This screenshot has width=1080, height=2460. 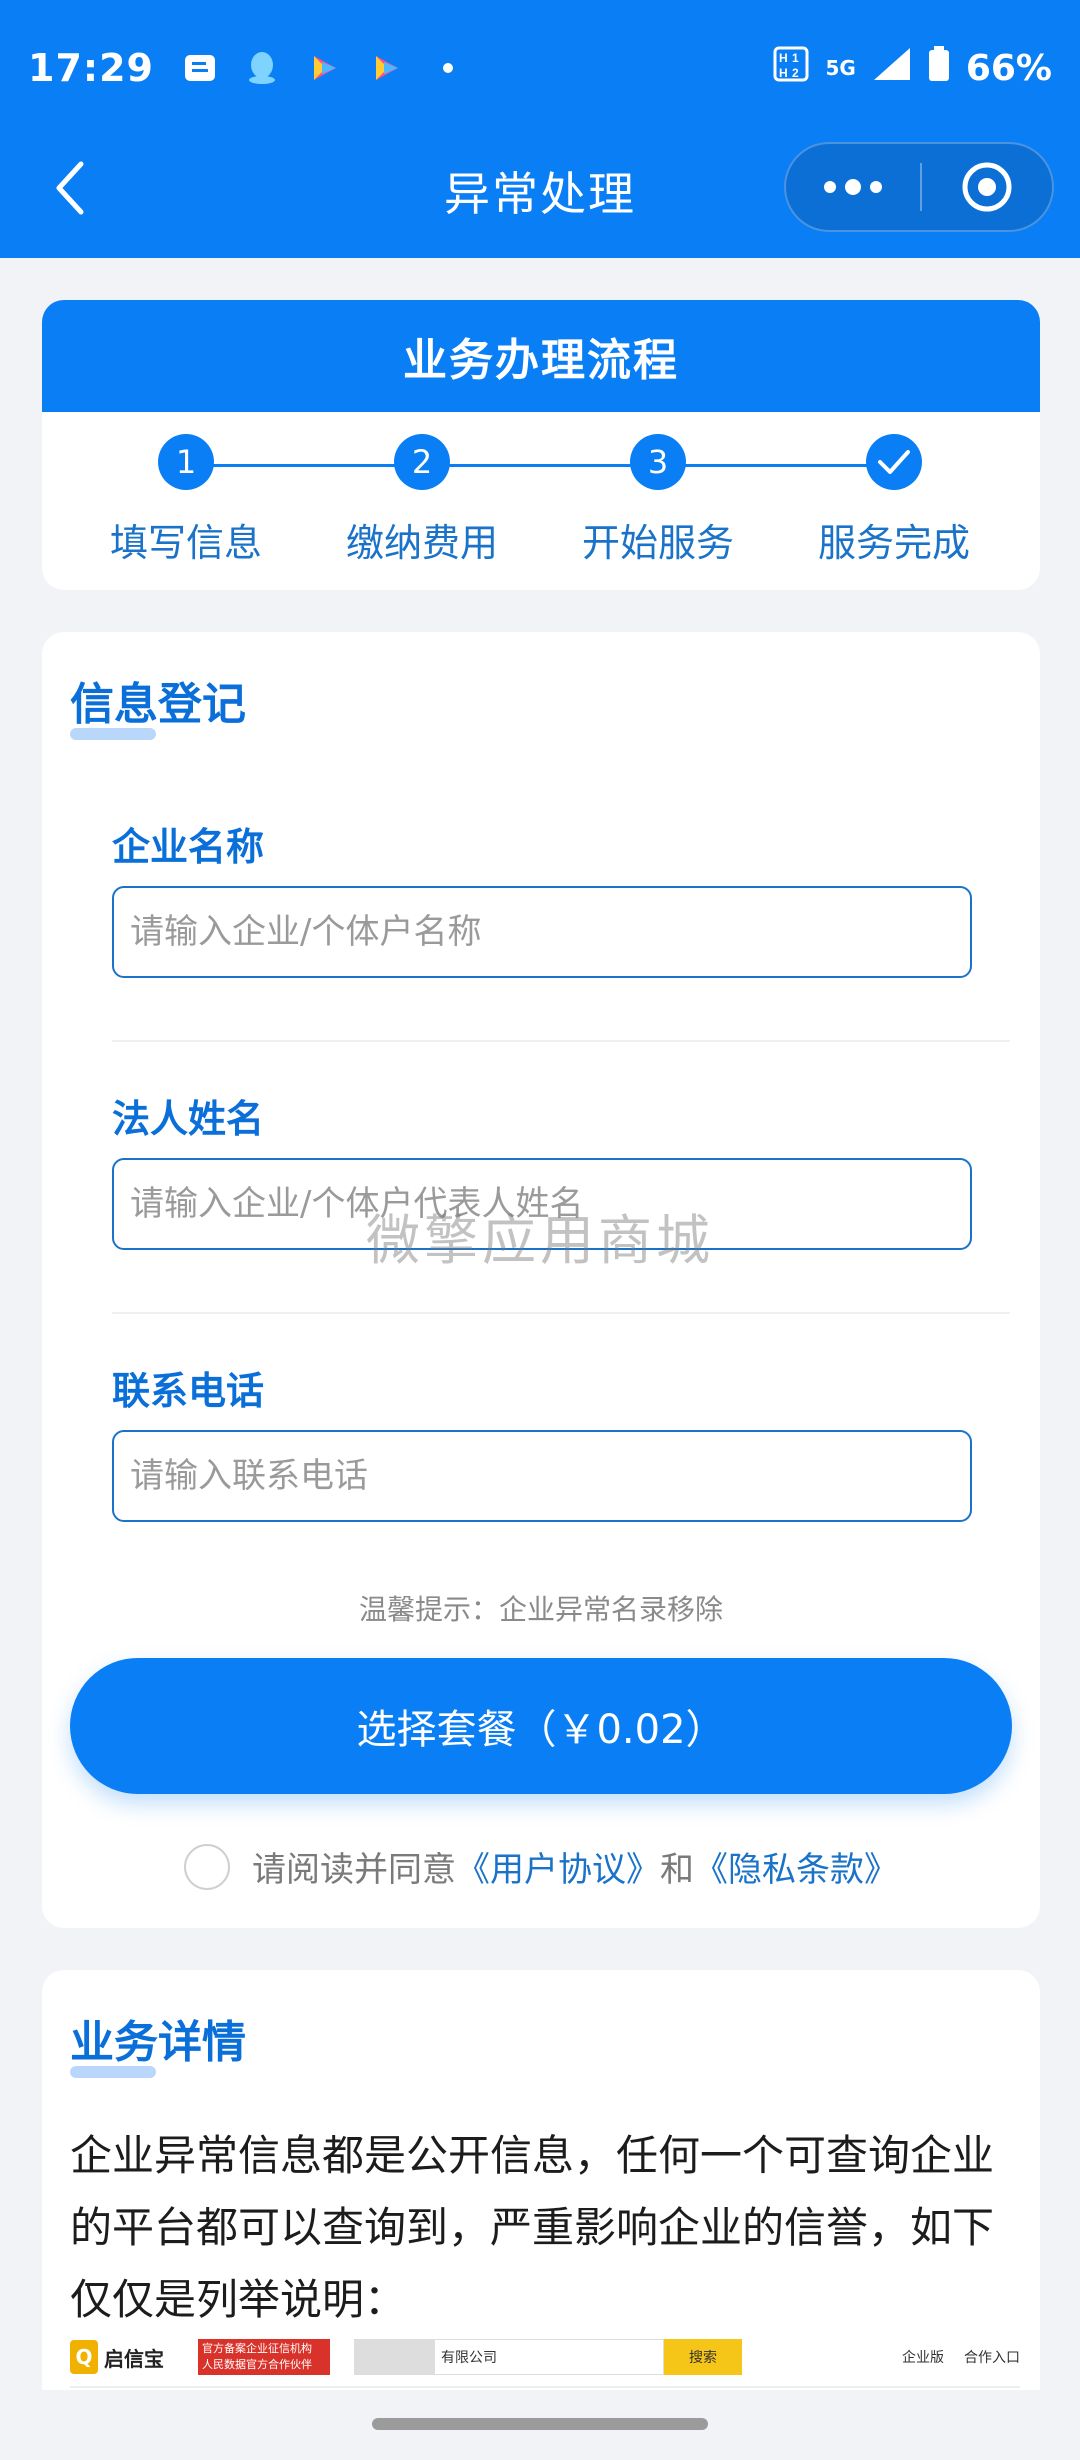 I want to click on more-notifications-dot-icon, so click(x=448, y=68).